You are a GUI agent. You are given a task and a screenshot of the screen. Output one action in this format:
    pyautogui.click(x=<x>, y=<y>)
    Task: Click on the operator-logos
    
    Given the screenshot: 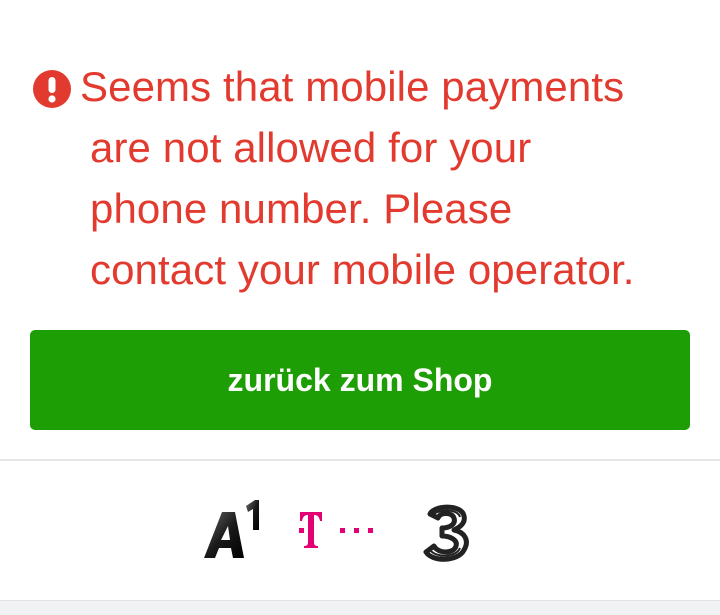 What is the action you would take?
    pyautogui.click(x=360, y=535)
    